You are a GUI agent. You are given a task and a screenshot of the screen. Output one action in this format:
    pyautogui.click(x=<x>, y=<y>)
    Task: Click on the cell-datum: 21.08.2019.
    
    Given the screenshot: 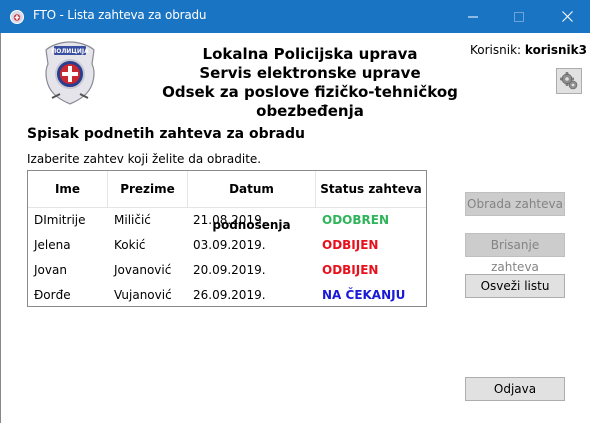 What is the action you would take?
    pyautogui.click(x=229, y=220)
    